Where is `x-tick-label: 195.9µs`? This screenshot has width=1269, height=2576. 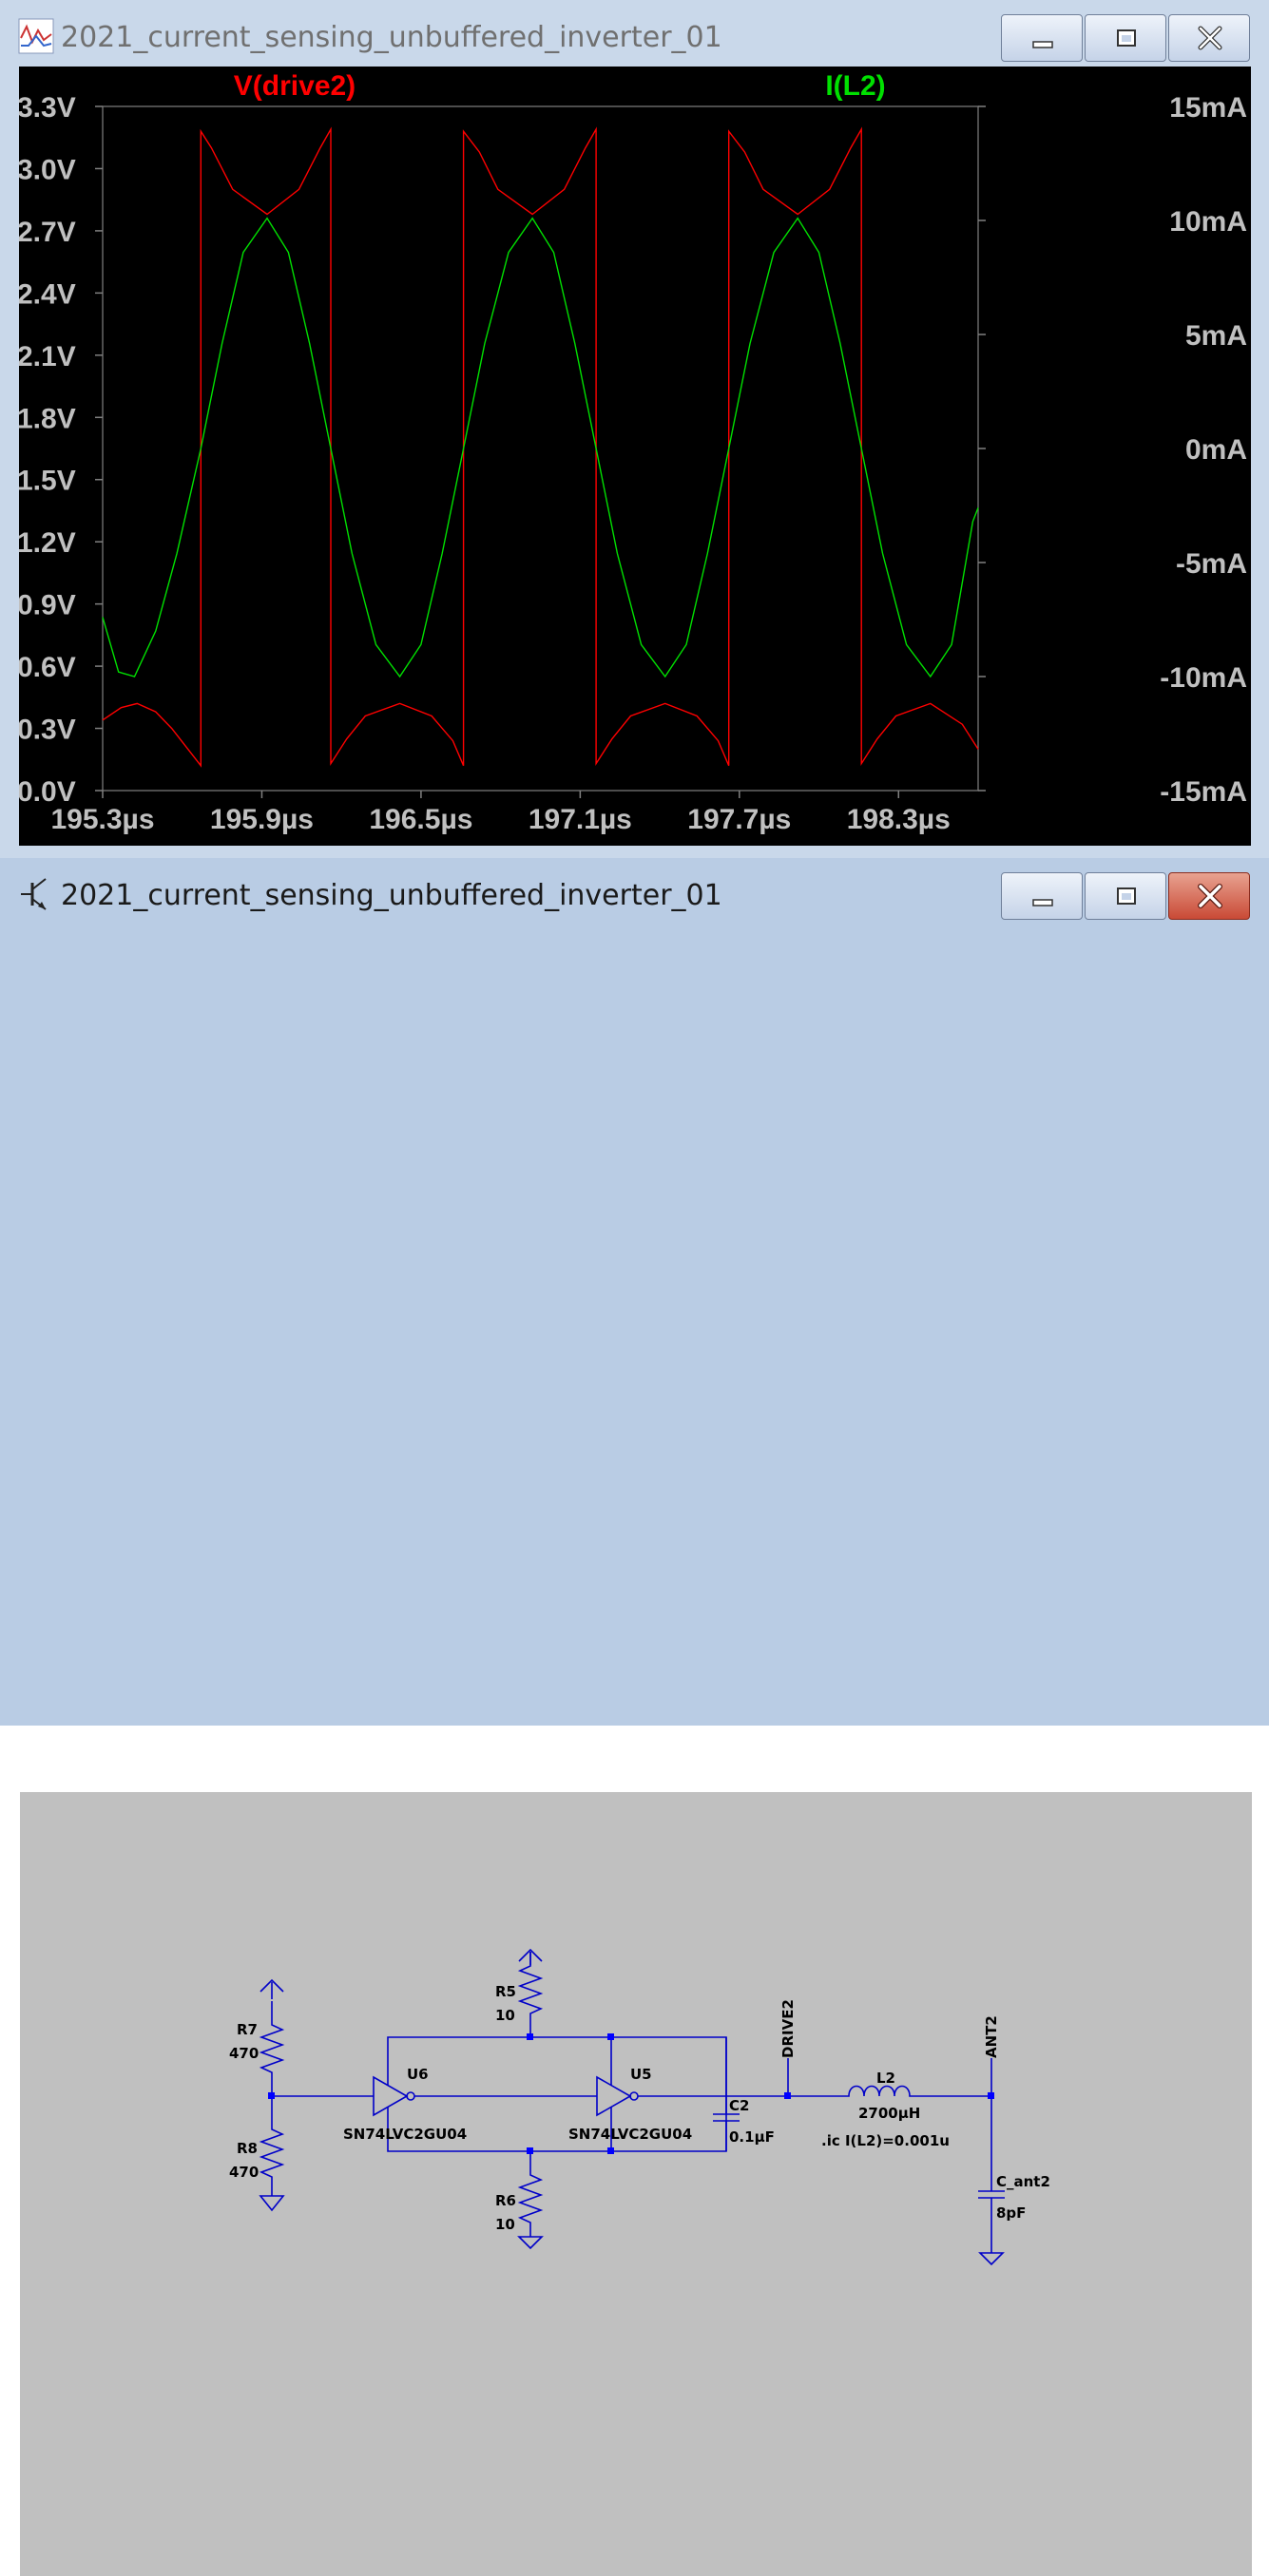 x-tick-label: 195.9µs is located at coordinates (262, 819).